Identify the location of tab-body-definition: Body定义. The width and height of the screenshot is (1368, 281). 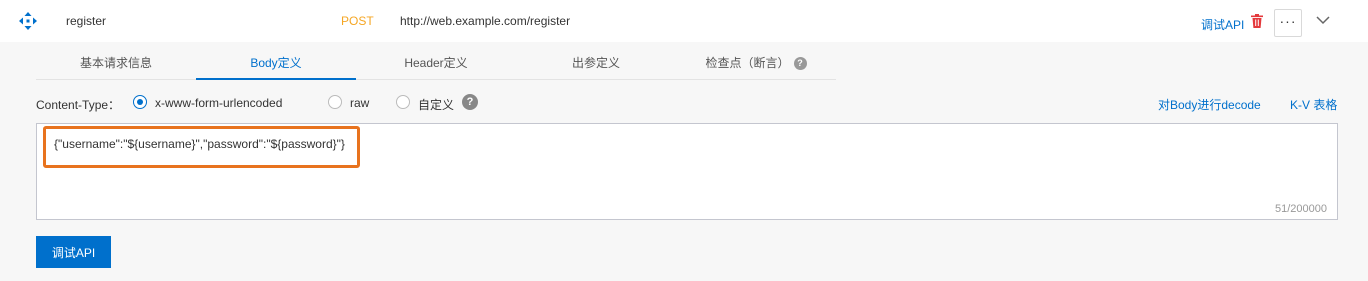
(276, 63).